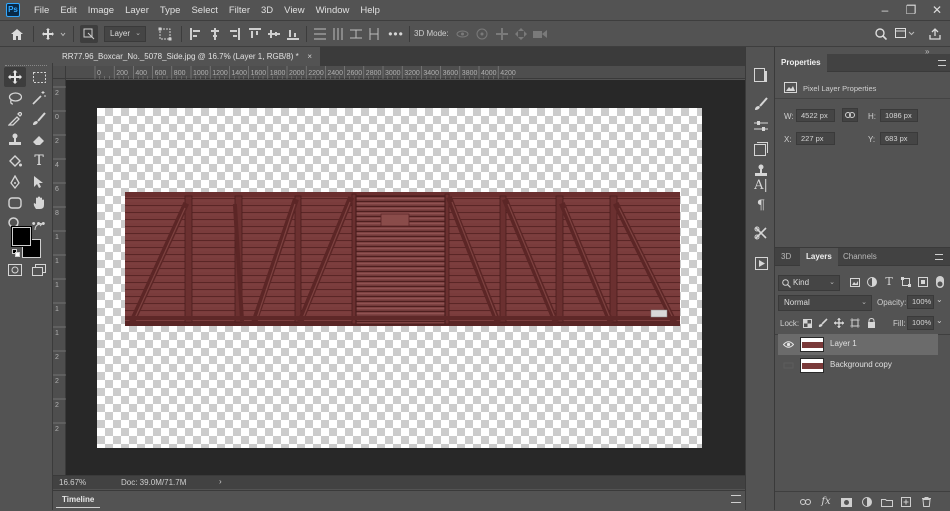 The image size is (950, 511). I want to click on align-top-icon, so click(255, 34).